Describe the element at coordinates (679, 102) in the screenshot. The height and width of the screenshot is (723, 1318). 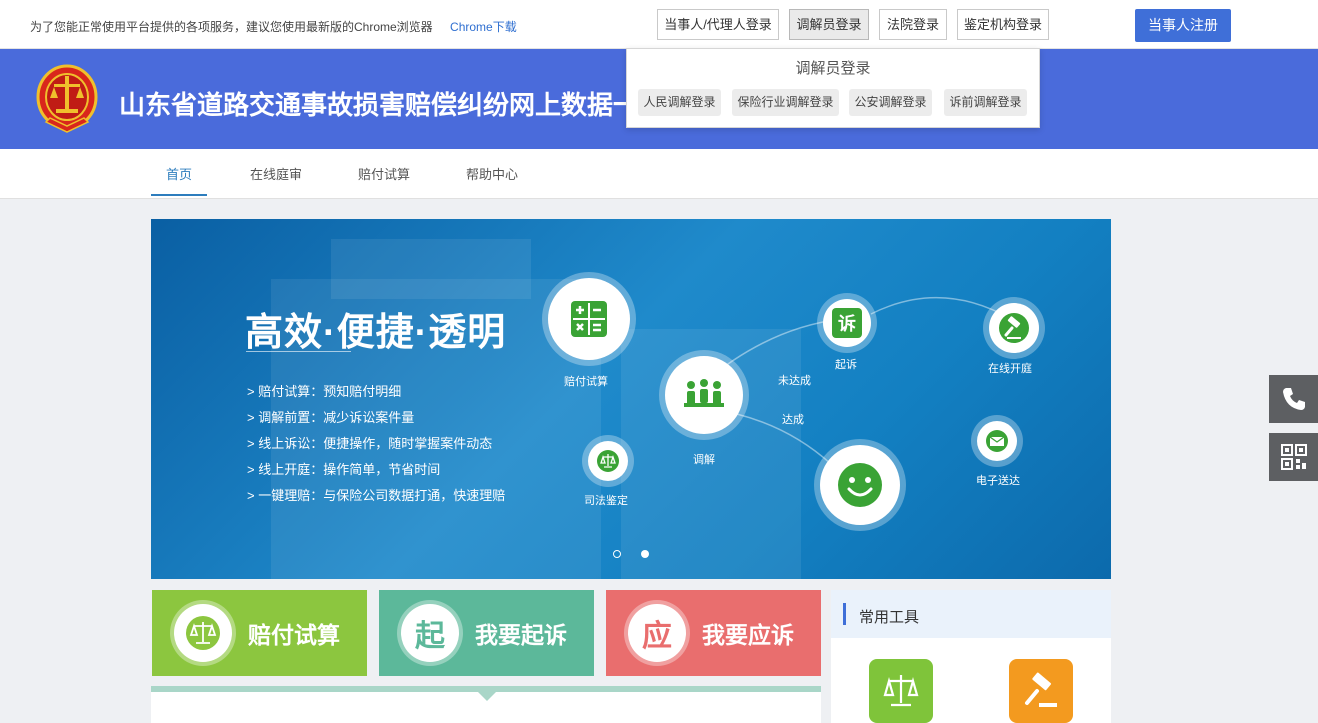
I see `people-mediation-login-option: 人民调解登录` at that location.